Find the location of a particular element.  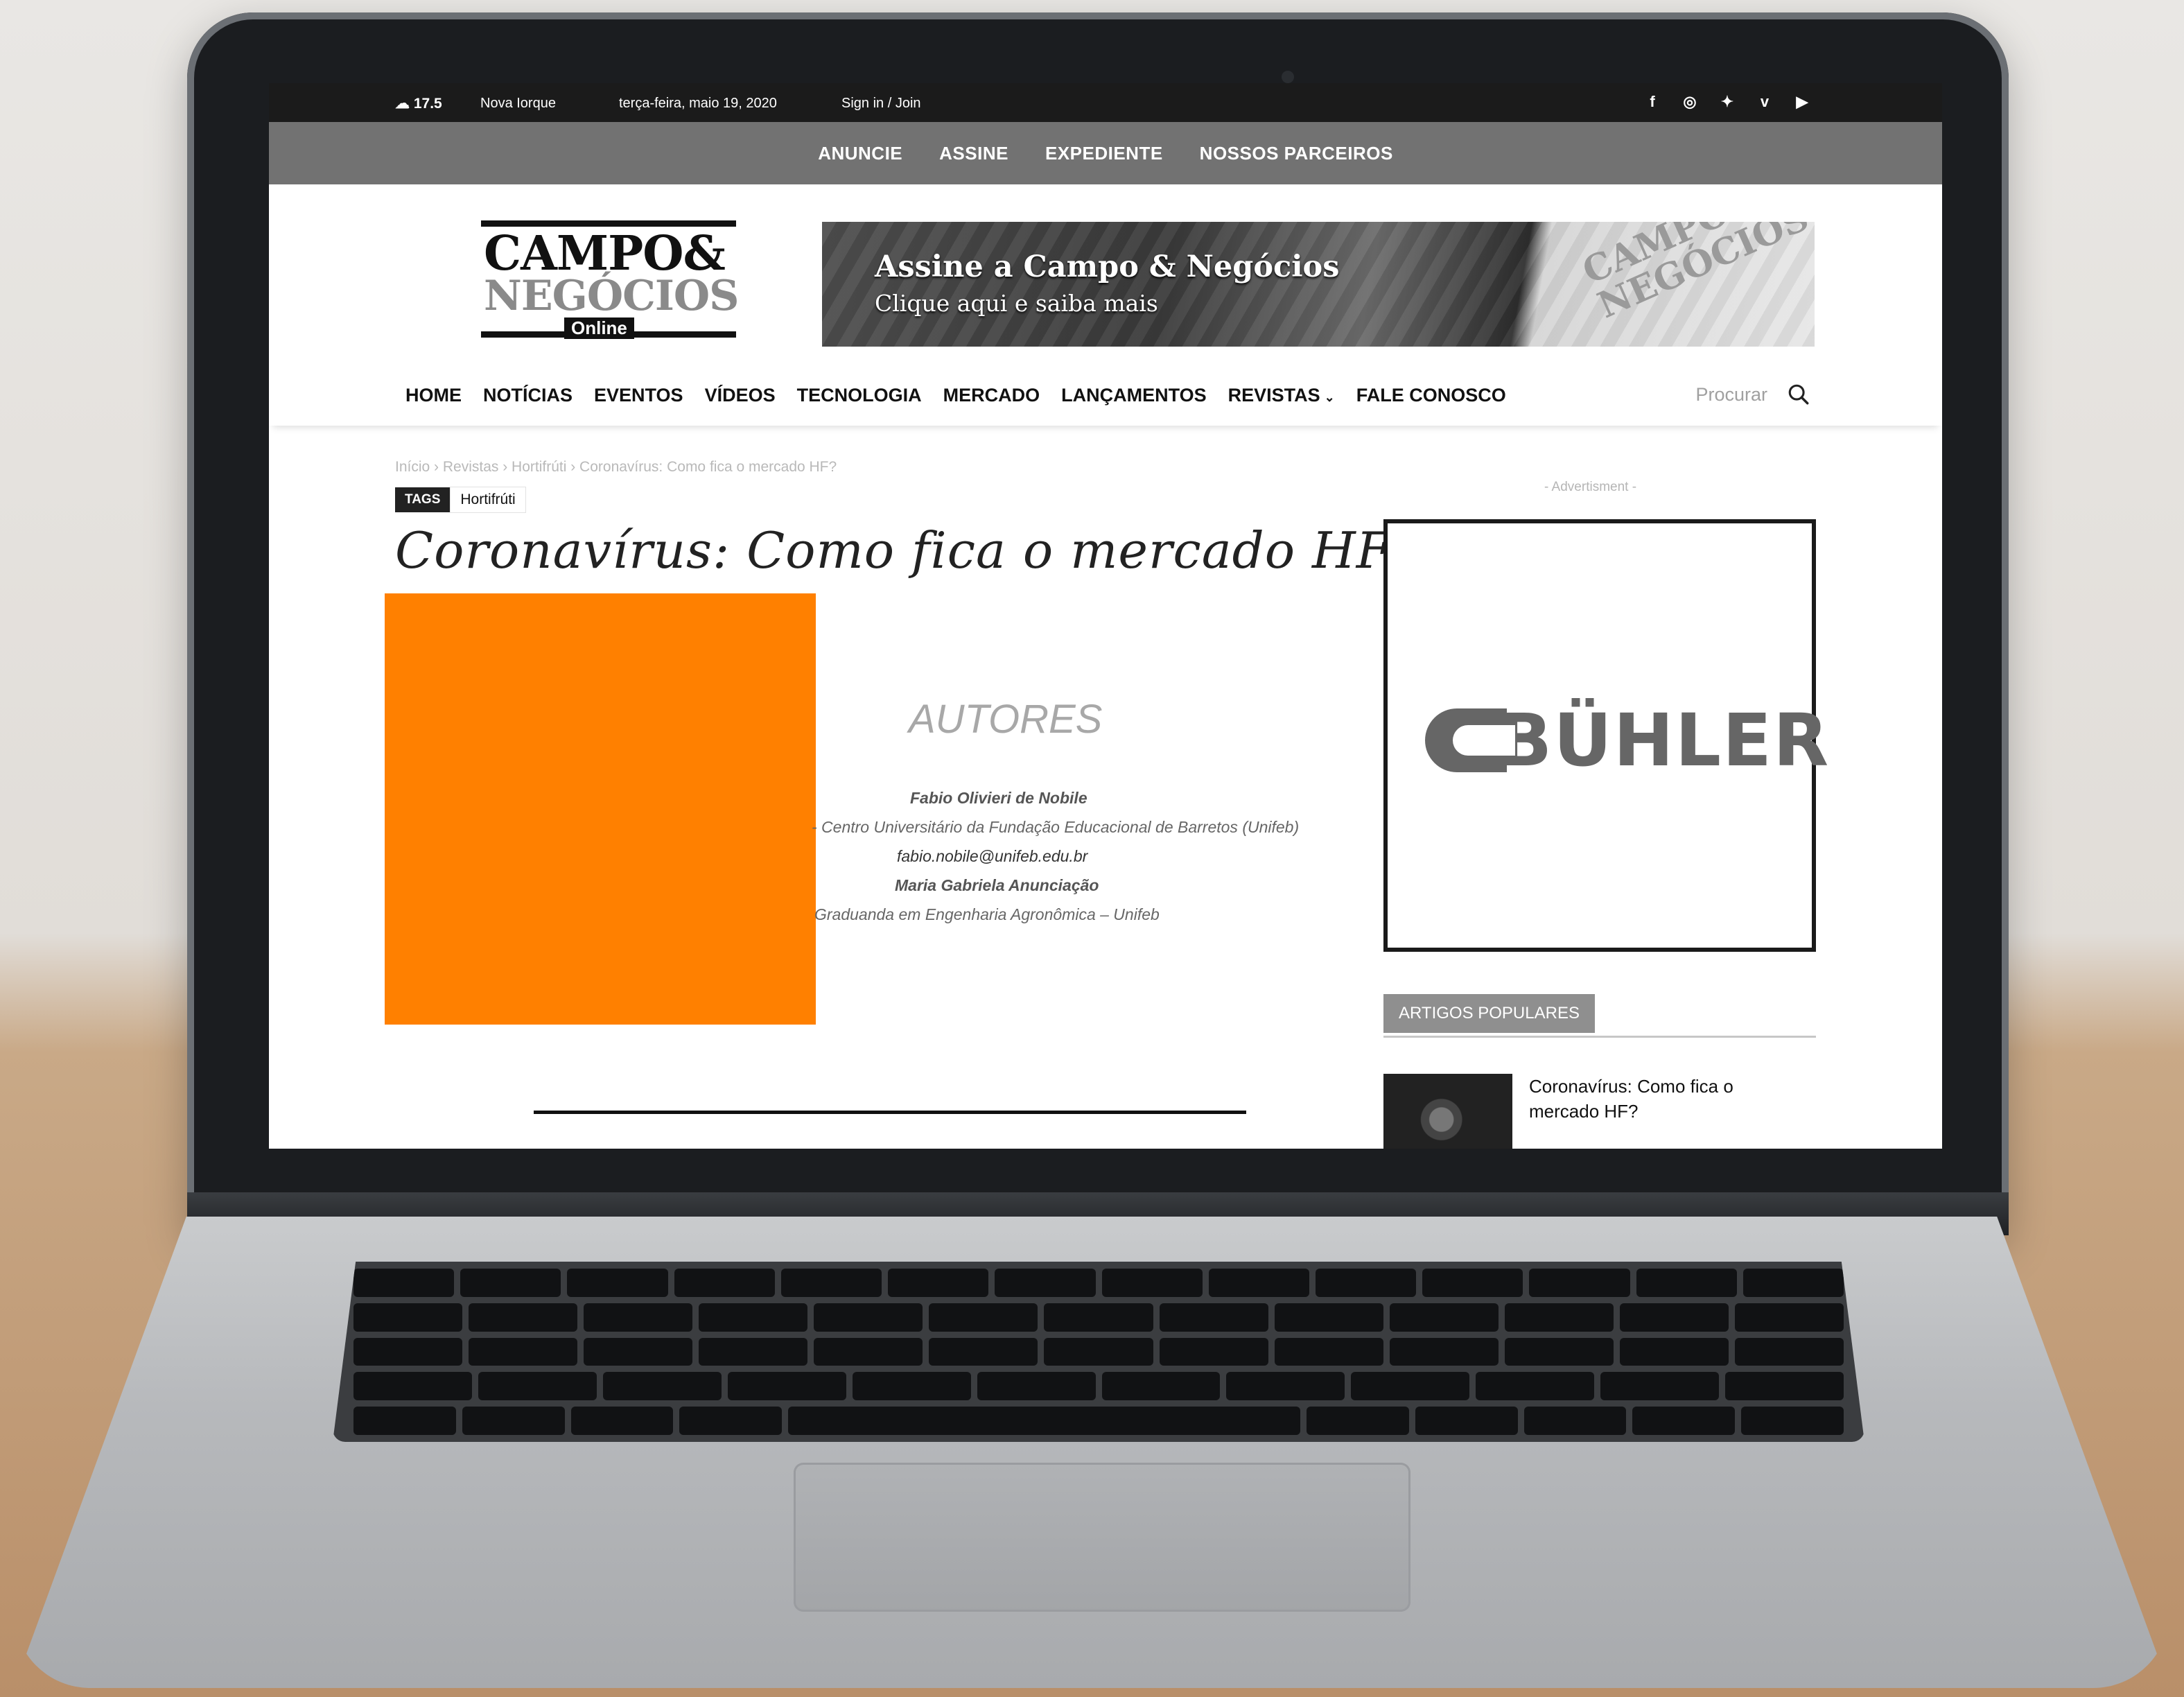

banner-headline: Assine a Campo & Negócios is located at coordinates (1107, 267).